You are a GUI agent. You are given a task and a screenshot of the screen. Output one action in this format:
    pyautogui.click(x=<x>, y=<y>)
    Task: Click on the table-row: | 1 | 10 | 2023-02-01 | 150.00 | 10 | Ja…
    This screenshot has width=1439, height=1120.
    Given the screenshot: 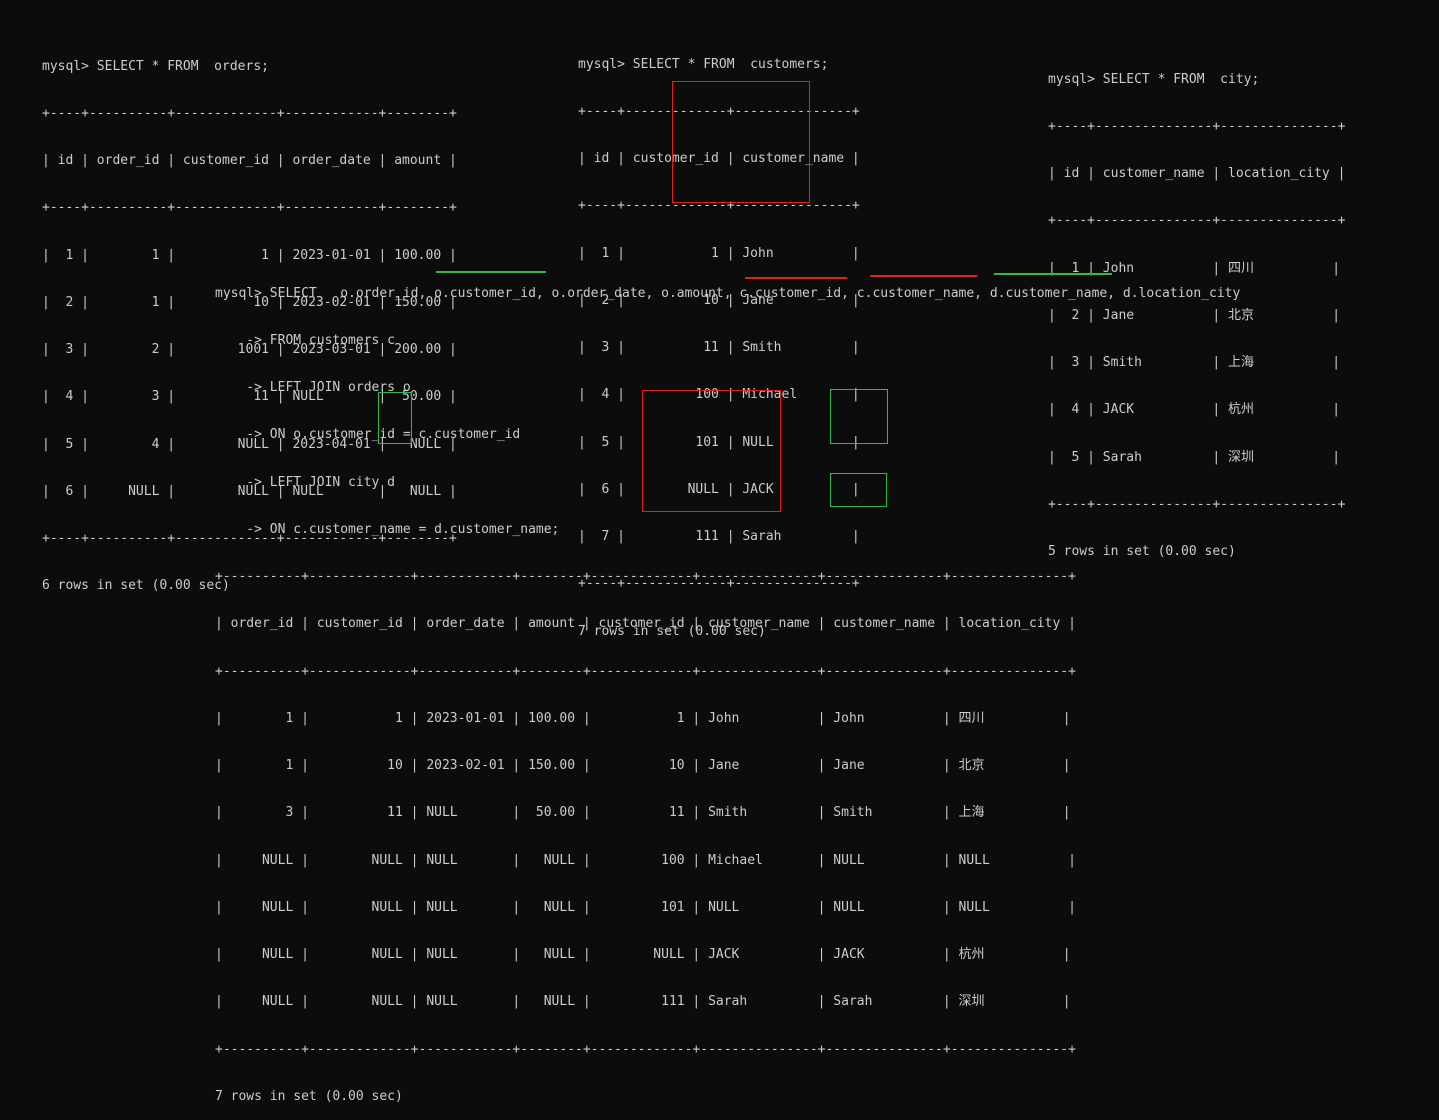 What is the action you would take?
    pyautogui.click(x=643, y=765)
    